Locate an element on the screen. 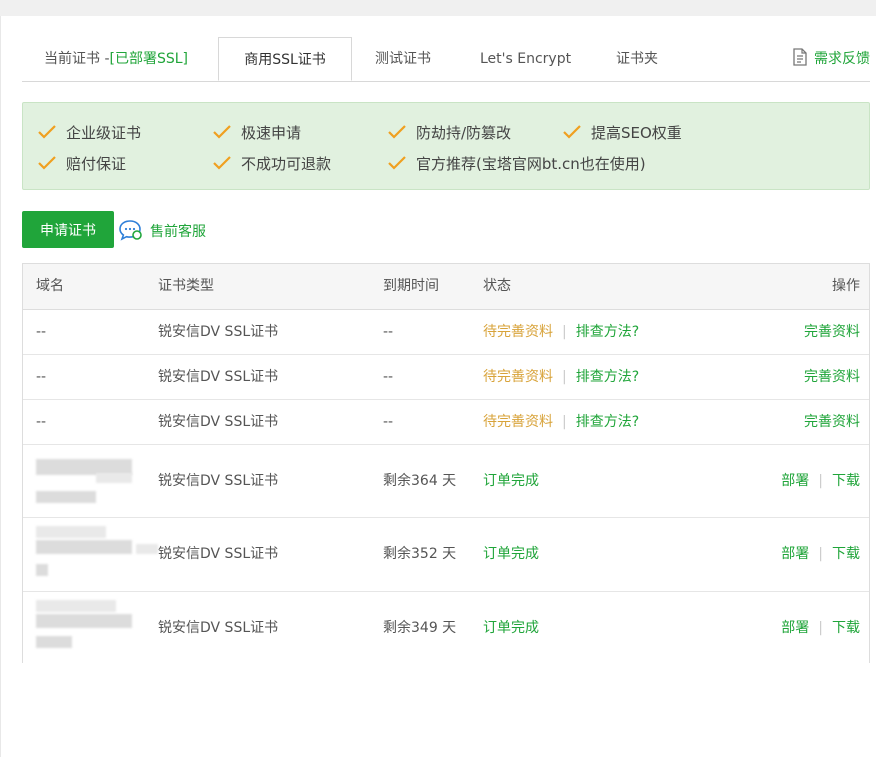 The height and width of the screenshot is (757, 876). col-expiry: 到期时间 is located at coordinates (411, 286).